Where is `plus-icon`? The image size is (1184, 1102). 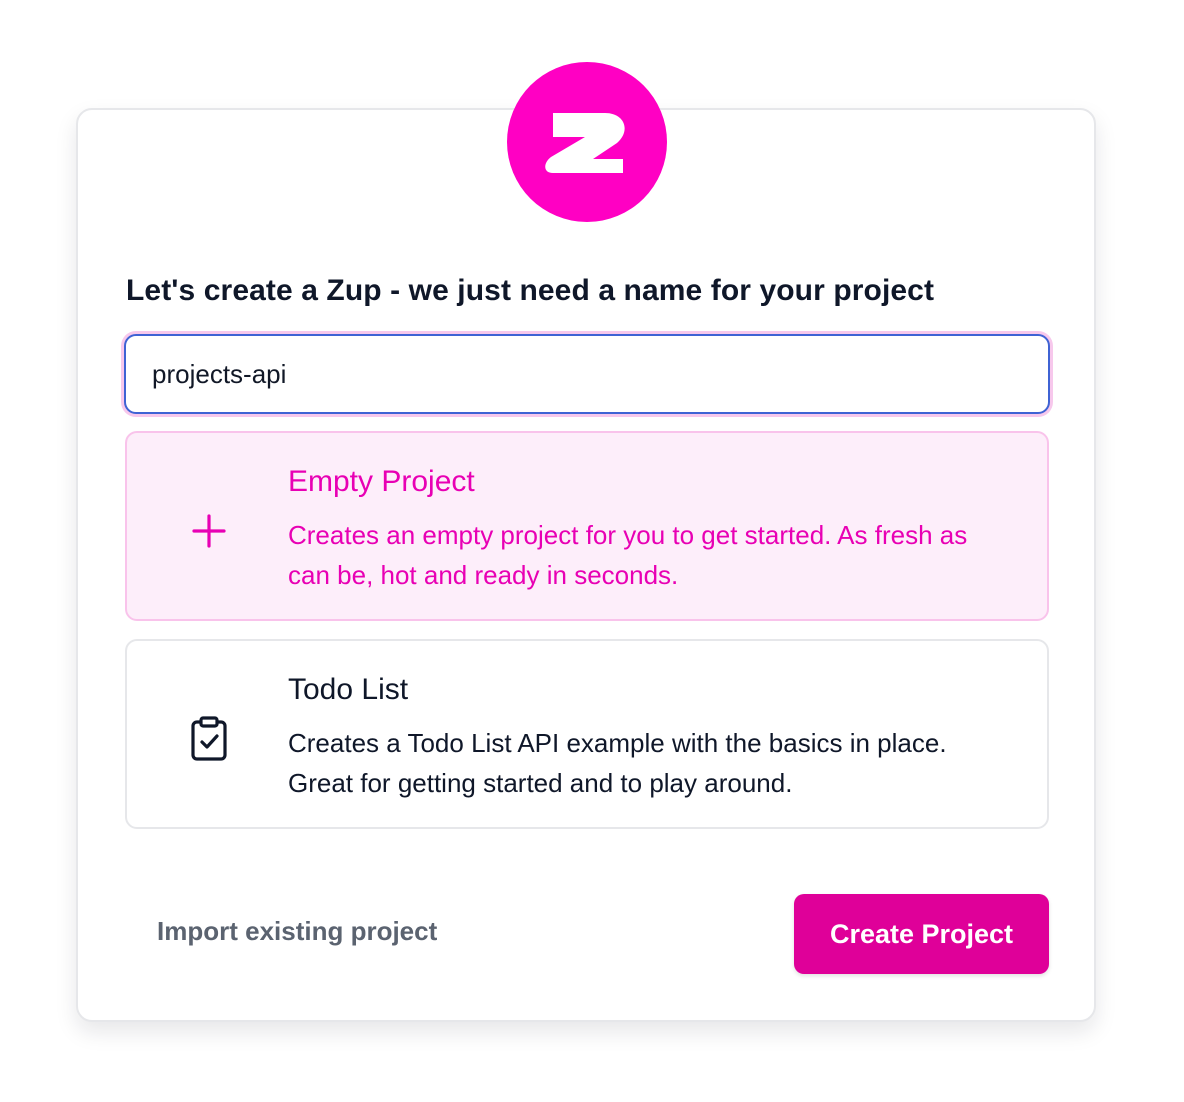
plus-icon is located at coordinates (209, 531).